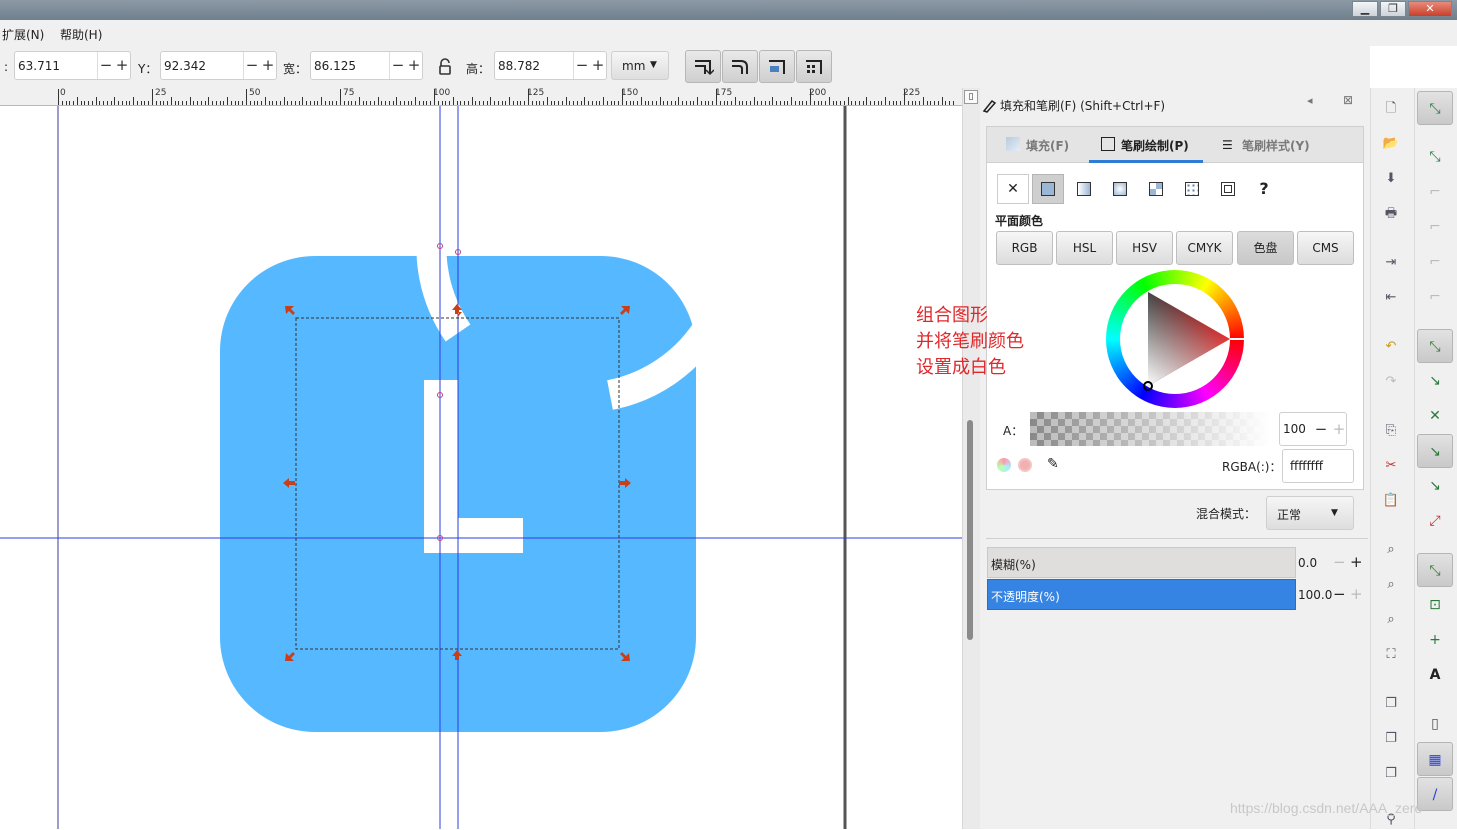 This screenshot has height=830, width=1457. What do you see at coordinates (1391, 739) in the screenshot?
I see `clone-icon: ❐` at bounding box center [1391, 739].